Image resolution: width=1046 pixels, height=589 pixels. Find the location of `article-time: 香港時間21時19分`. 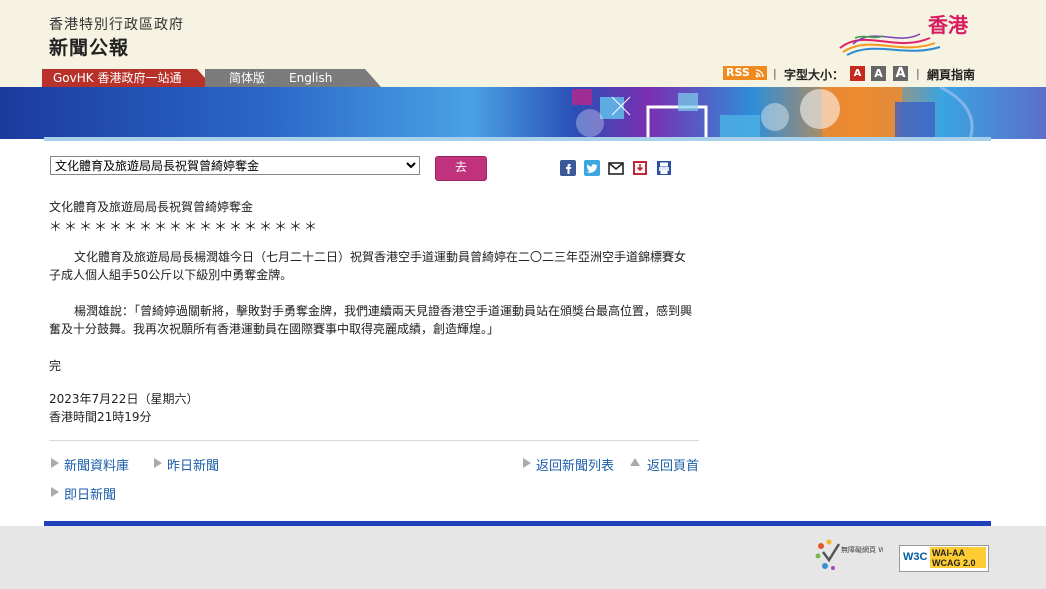

article-time: 香港時間21時19分 is located at coordinates (100, 417).